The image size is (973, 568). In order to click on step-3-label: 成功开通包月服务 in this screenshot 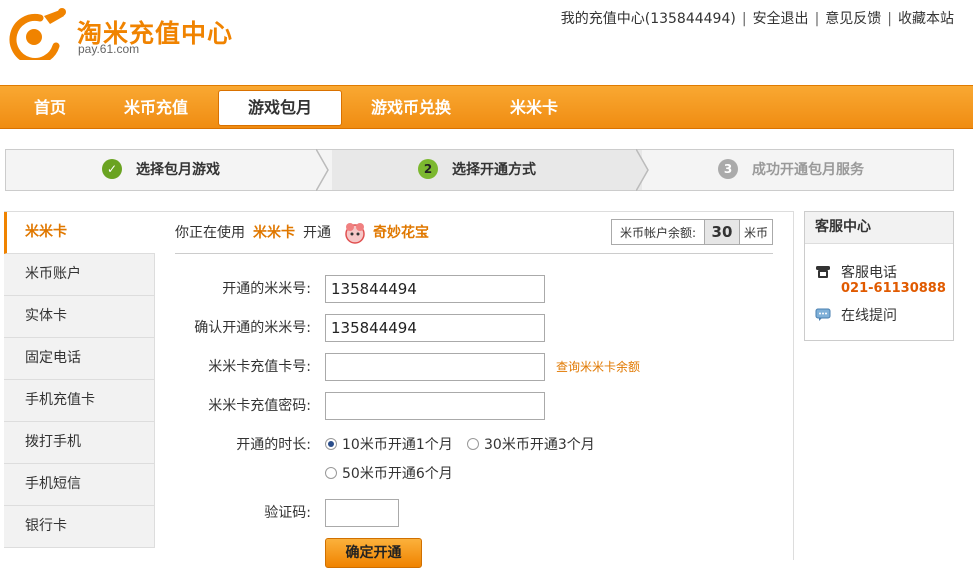, I will do `click(808, 170)`.